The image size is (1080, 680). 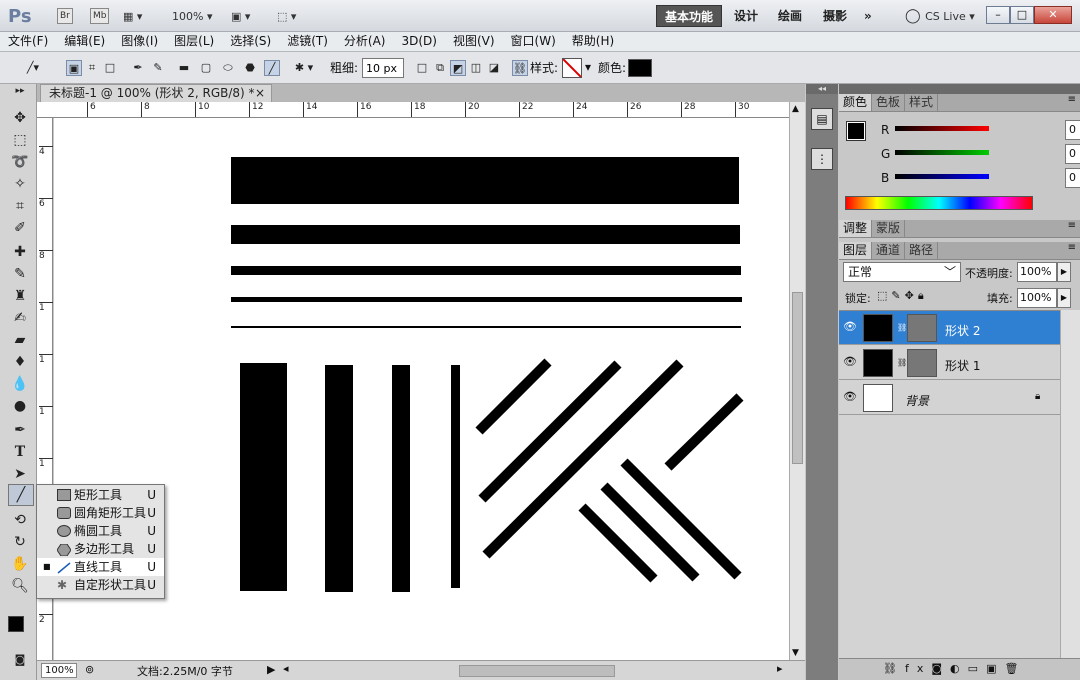 I want to click on properties-panel-button: ⋮, so click(x=822, y=159).